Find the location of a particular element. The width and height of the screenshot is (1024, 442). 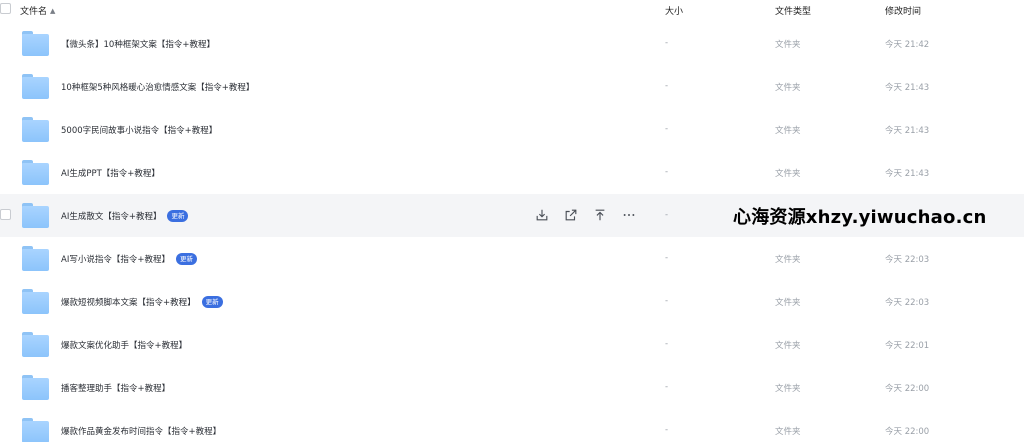

file-name: 爆款文案优化助手【指令+教程】 is located at coordinates (124, 345).